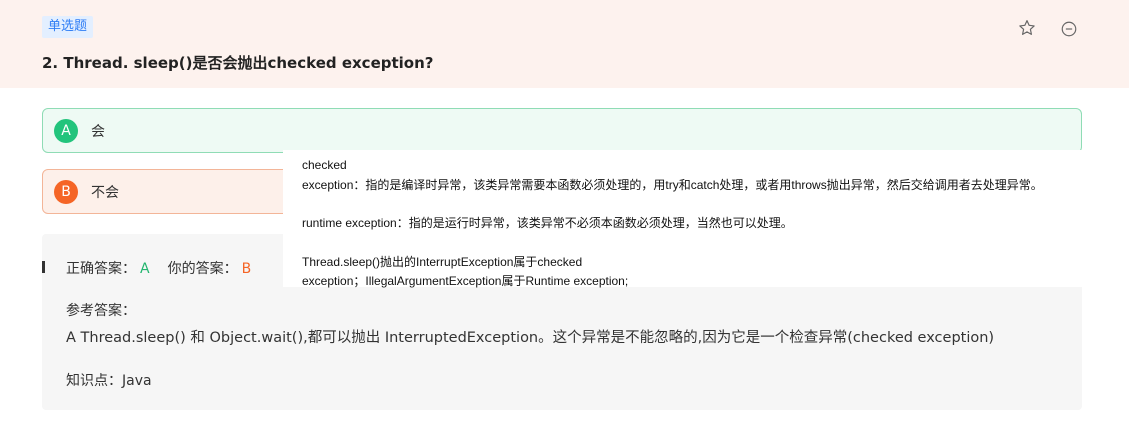  Describe the element at coordinates (562, 130) in the screenshot. I see `option-a: A 会` at that location.